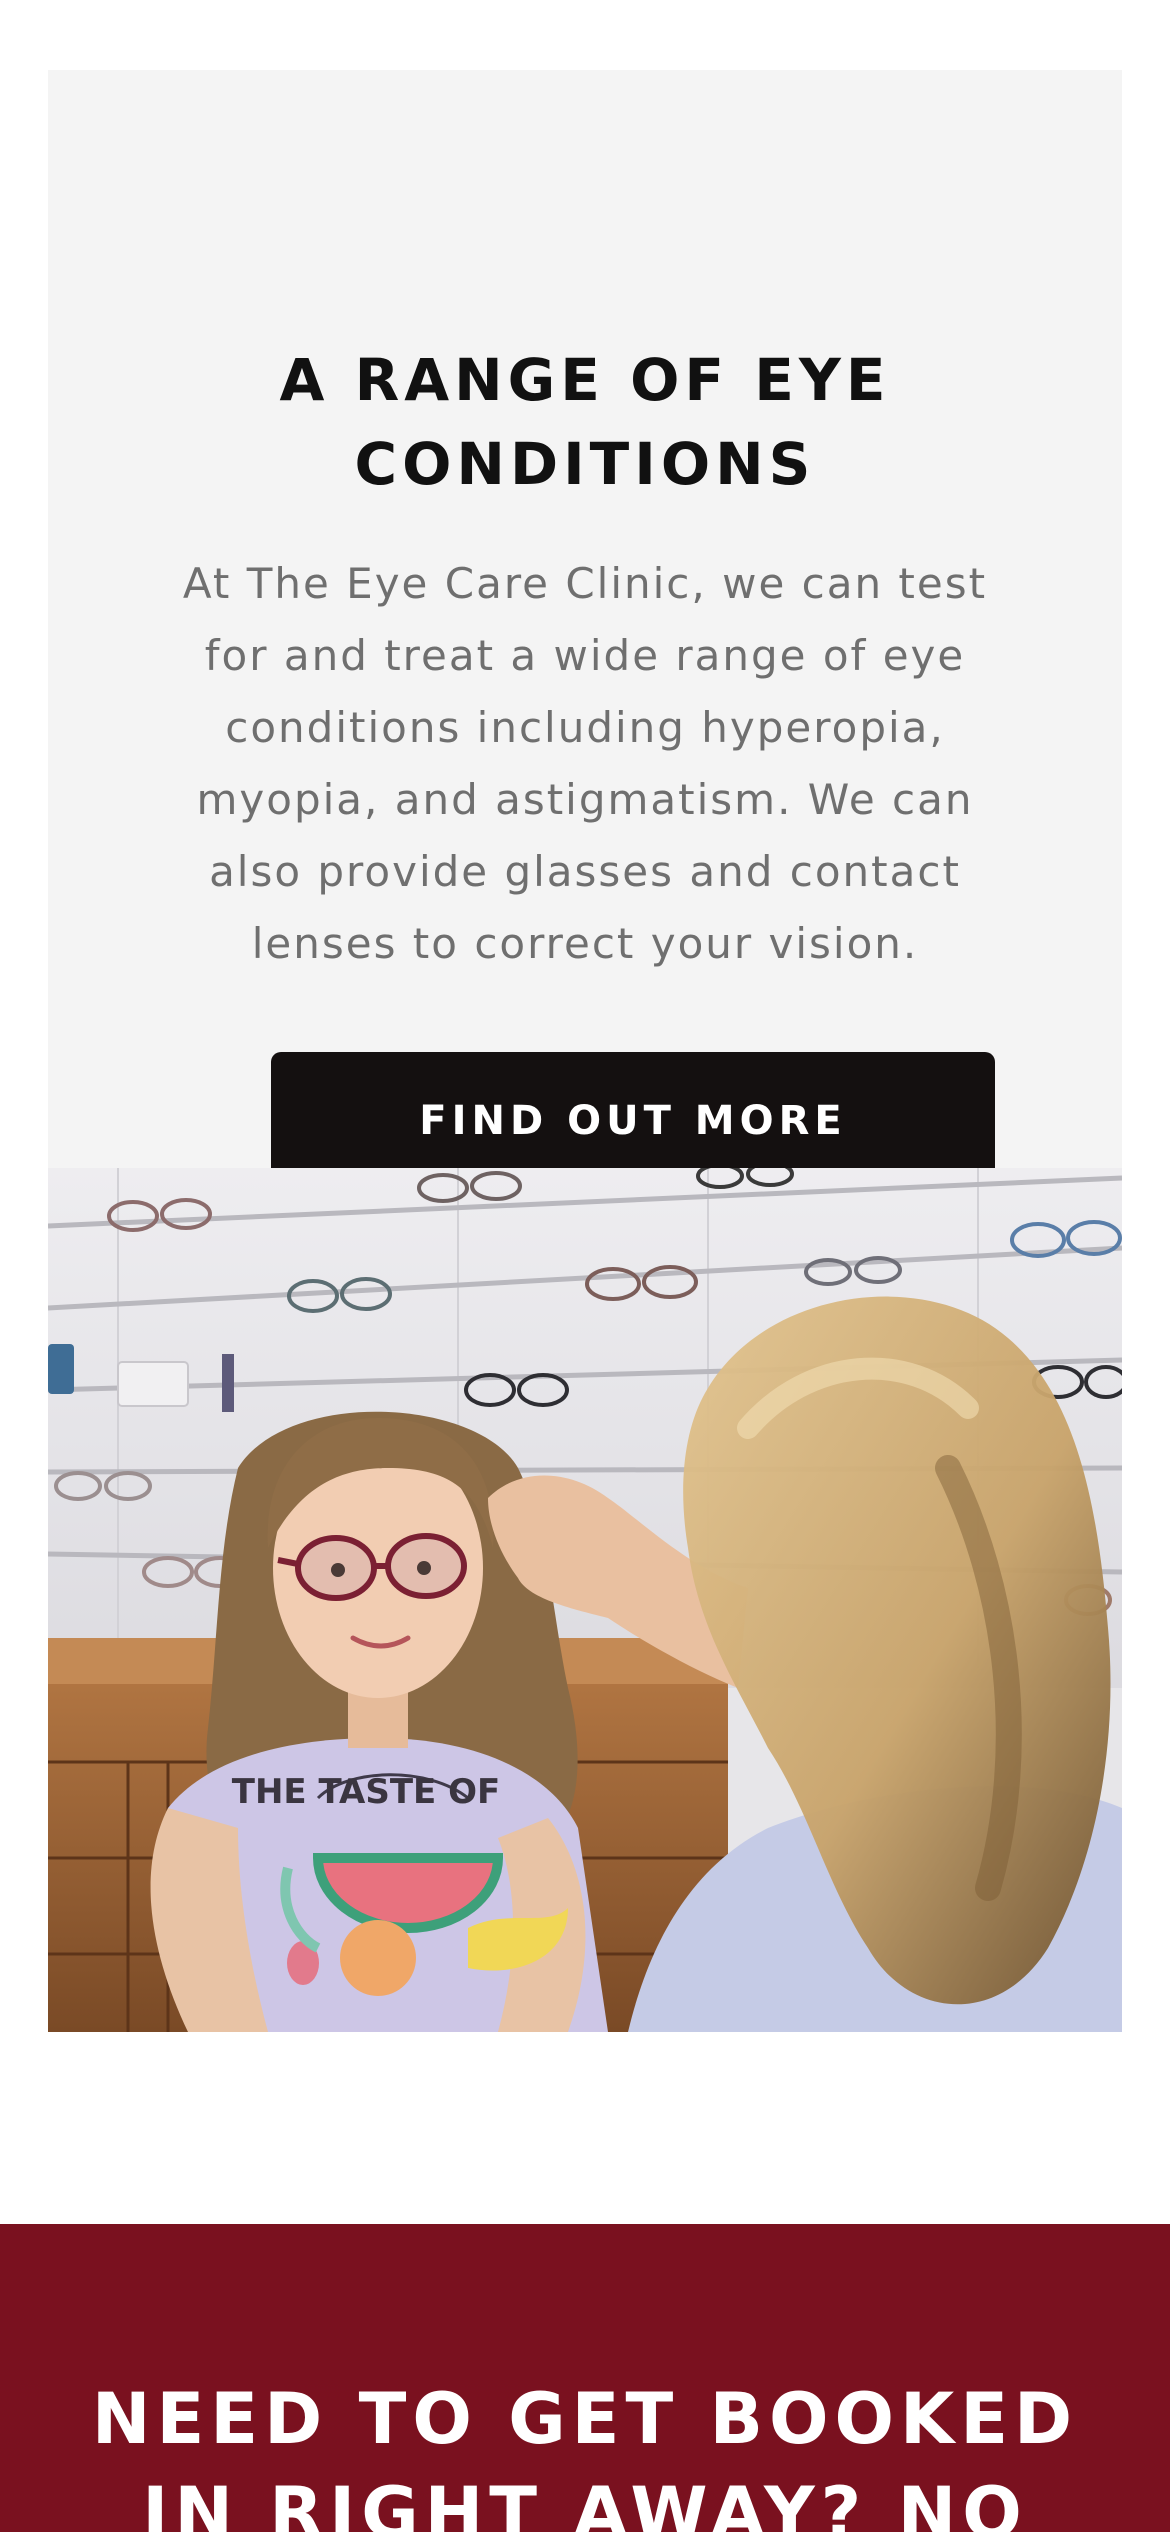 This screenshot has height=2532, width=1170. I want to click on booking-title: NEED TO GET BOOKED IN RIGHT AWAY? NO, so click(585, 2452).